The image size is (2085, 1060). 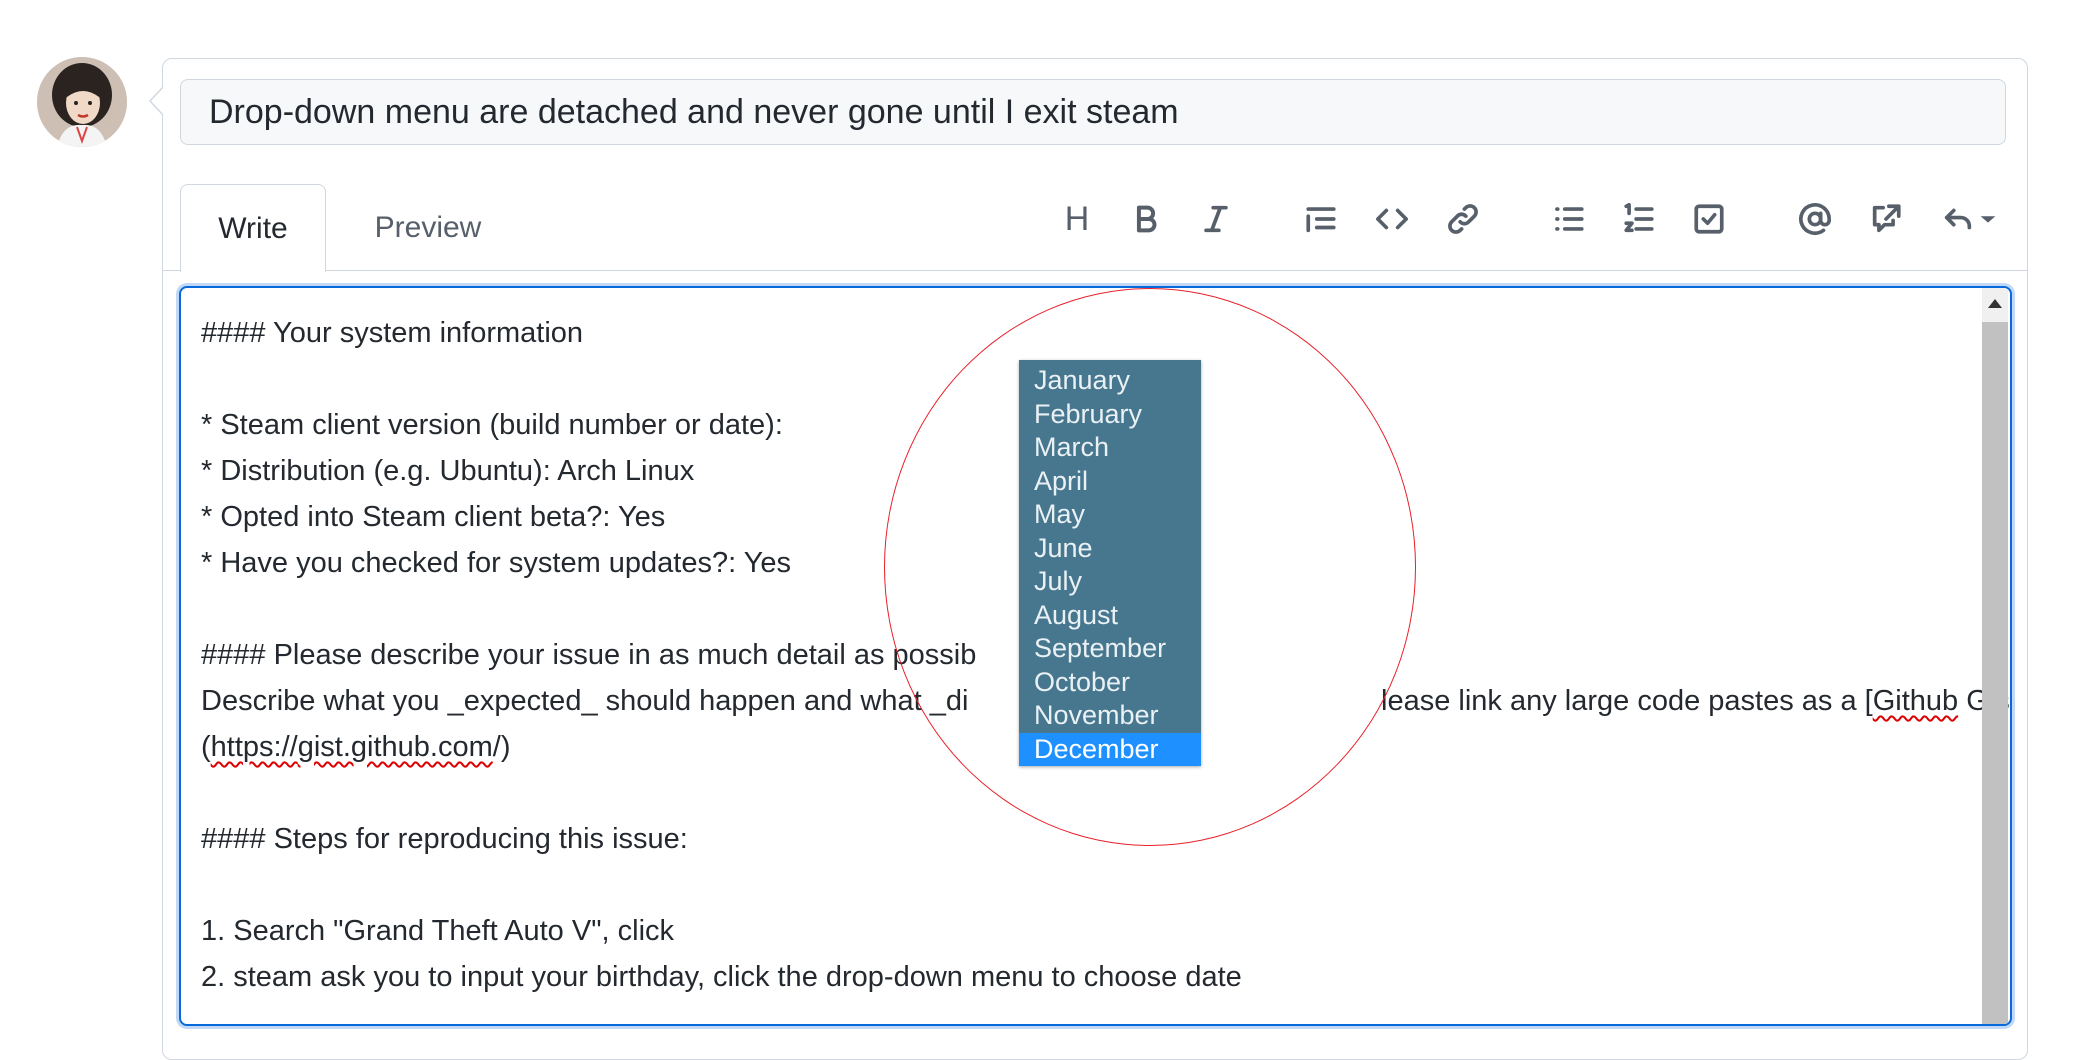 I want to click on tab-write: Write, so click(x=253, y=228).